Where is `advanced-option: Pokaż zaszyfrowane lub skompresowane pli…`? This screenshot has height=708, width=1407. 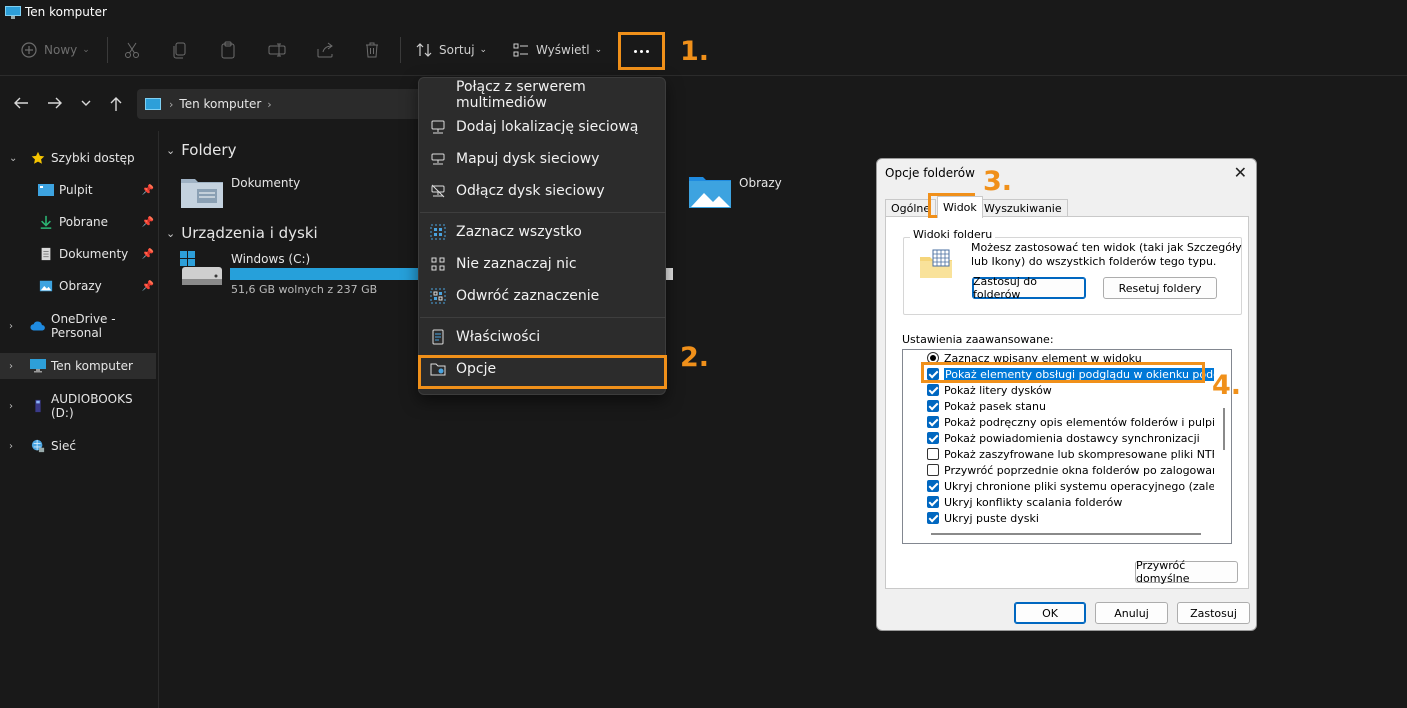 advanced-option: Pokaż zaszyfrowane lub skompresowane pli… is located at coordinates (1079, 454).